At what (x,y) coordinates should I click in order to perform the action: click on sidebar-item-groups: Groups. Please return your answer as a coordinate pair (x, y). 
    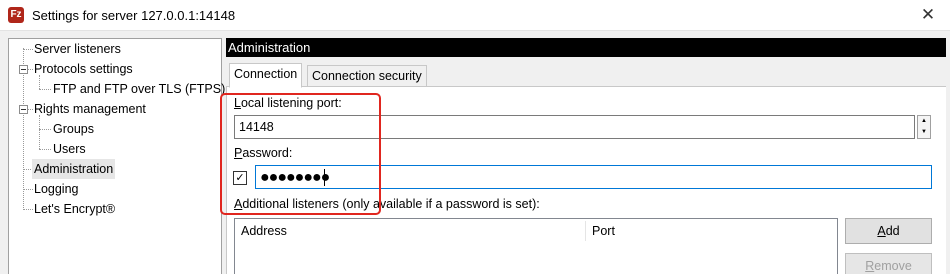
    Looking at the image, I should click on (73, 129).